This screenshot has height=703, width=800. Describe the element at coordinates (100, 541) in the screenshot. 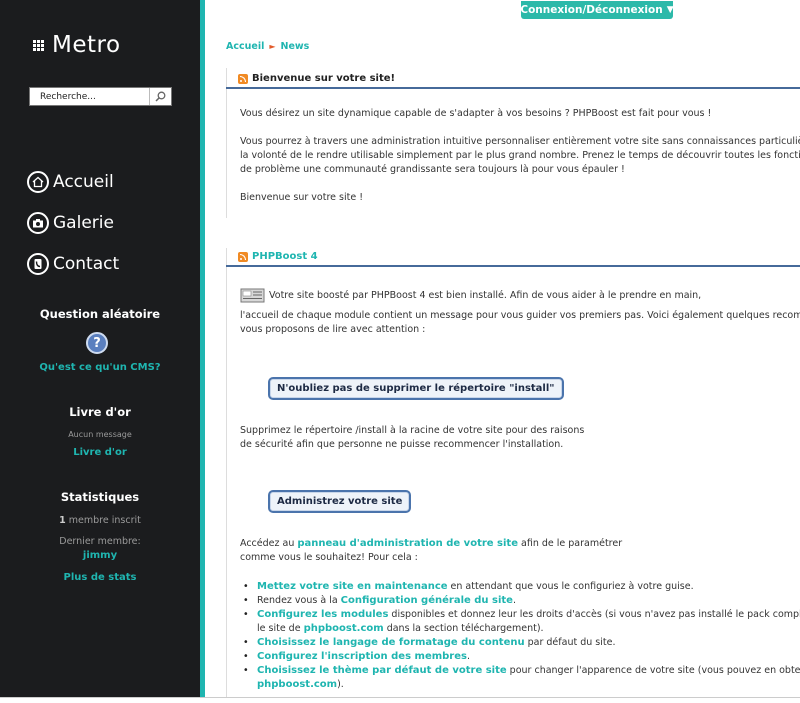

I see `stats-last-member-label: Dernier membre:` at that location.